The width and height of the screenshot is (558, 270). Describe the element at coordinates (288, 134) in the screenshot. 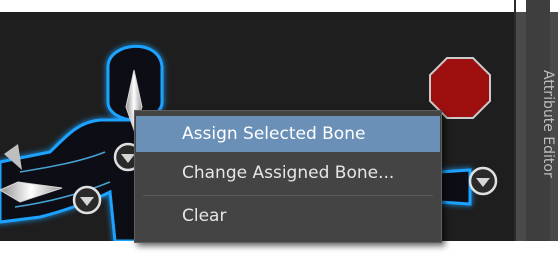

I see `menu-item-assign-selected-bone: Assign Selected Bone` at that location.